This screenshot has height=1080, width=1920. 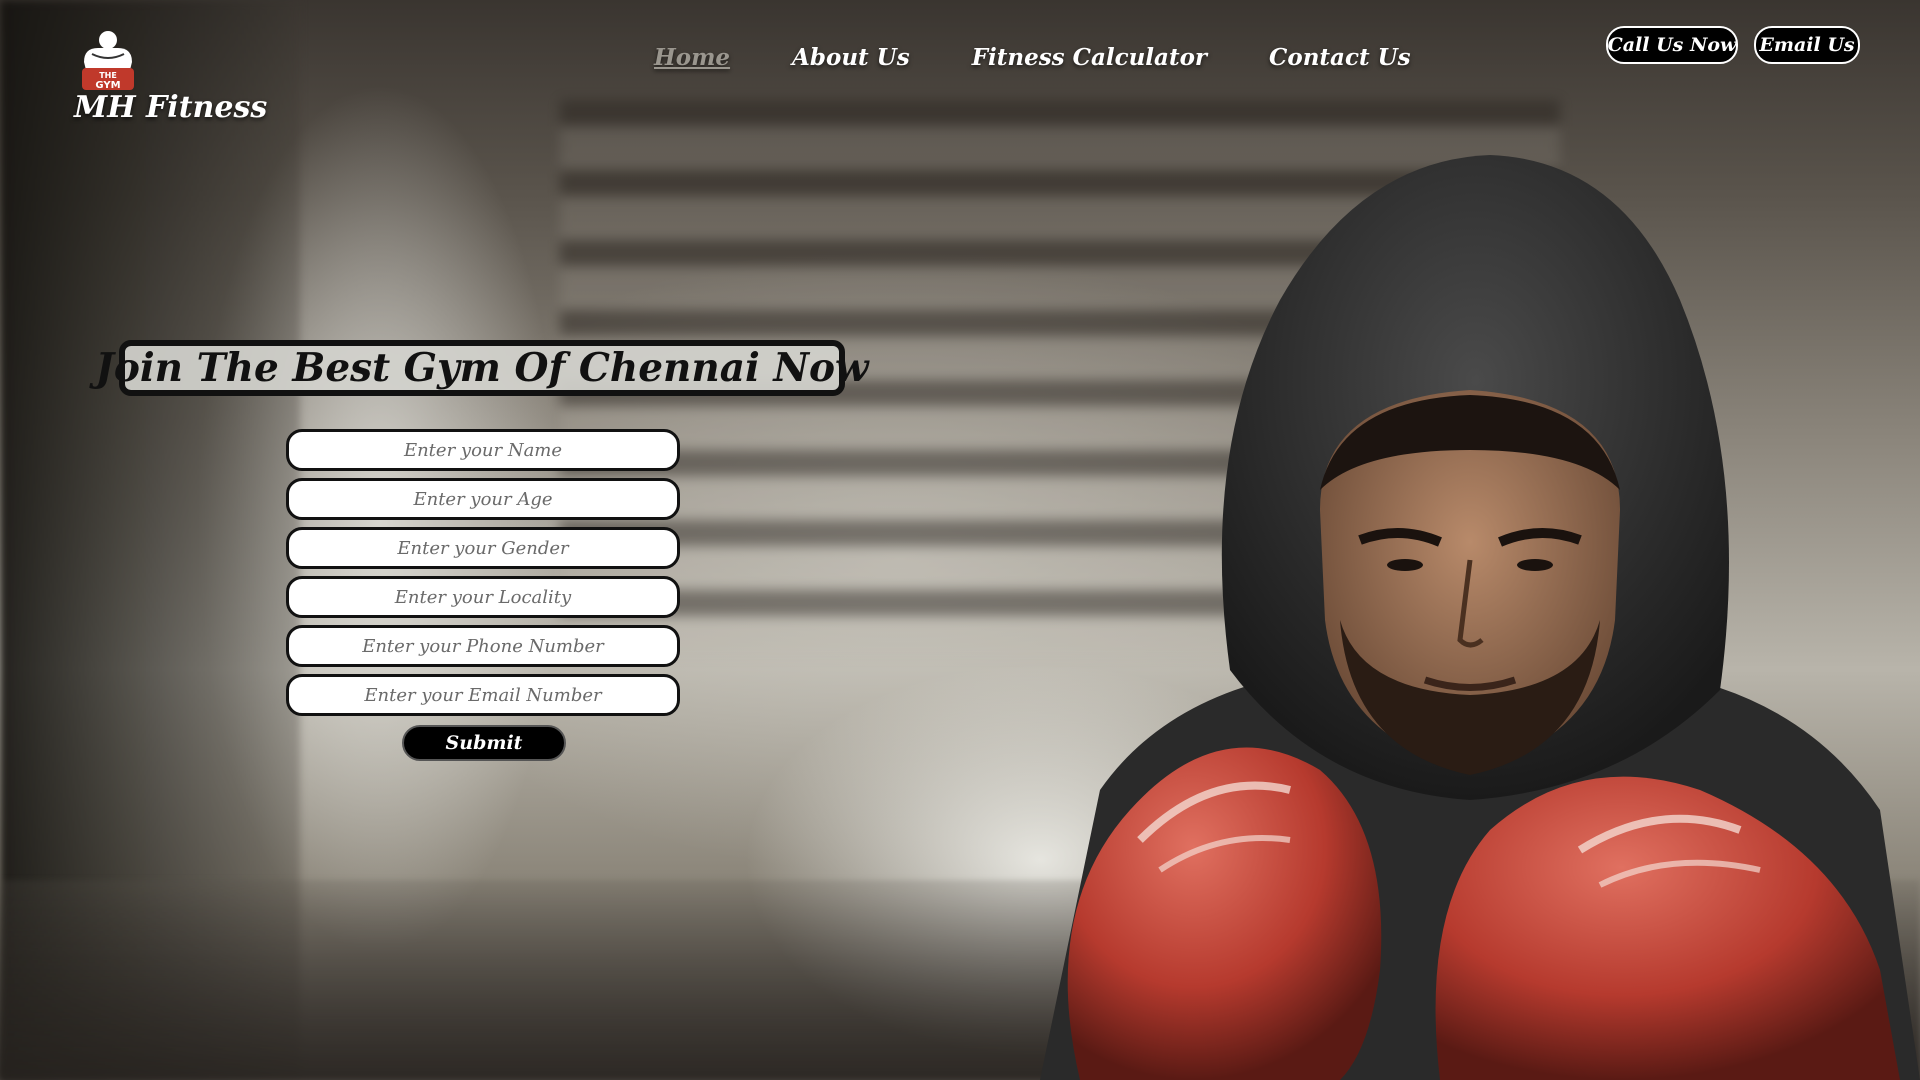 What do you see at coordinates (139, 60) in the screenshot?
I see `logo: THE GYM` at bounding box center [139, 60].